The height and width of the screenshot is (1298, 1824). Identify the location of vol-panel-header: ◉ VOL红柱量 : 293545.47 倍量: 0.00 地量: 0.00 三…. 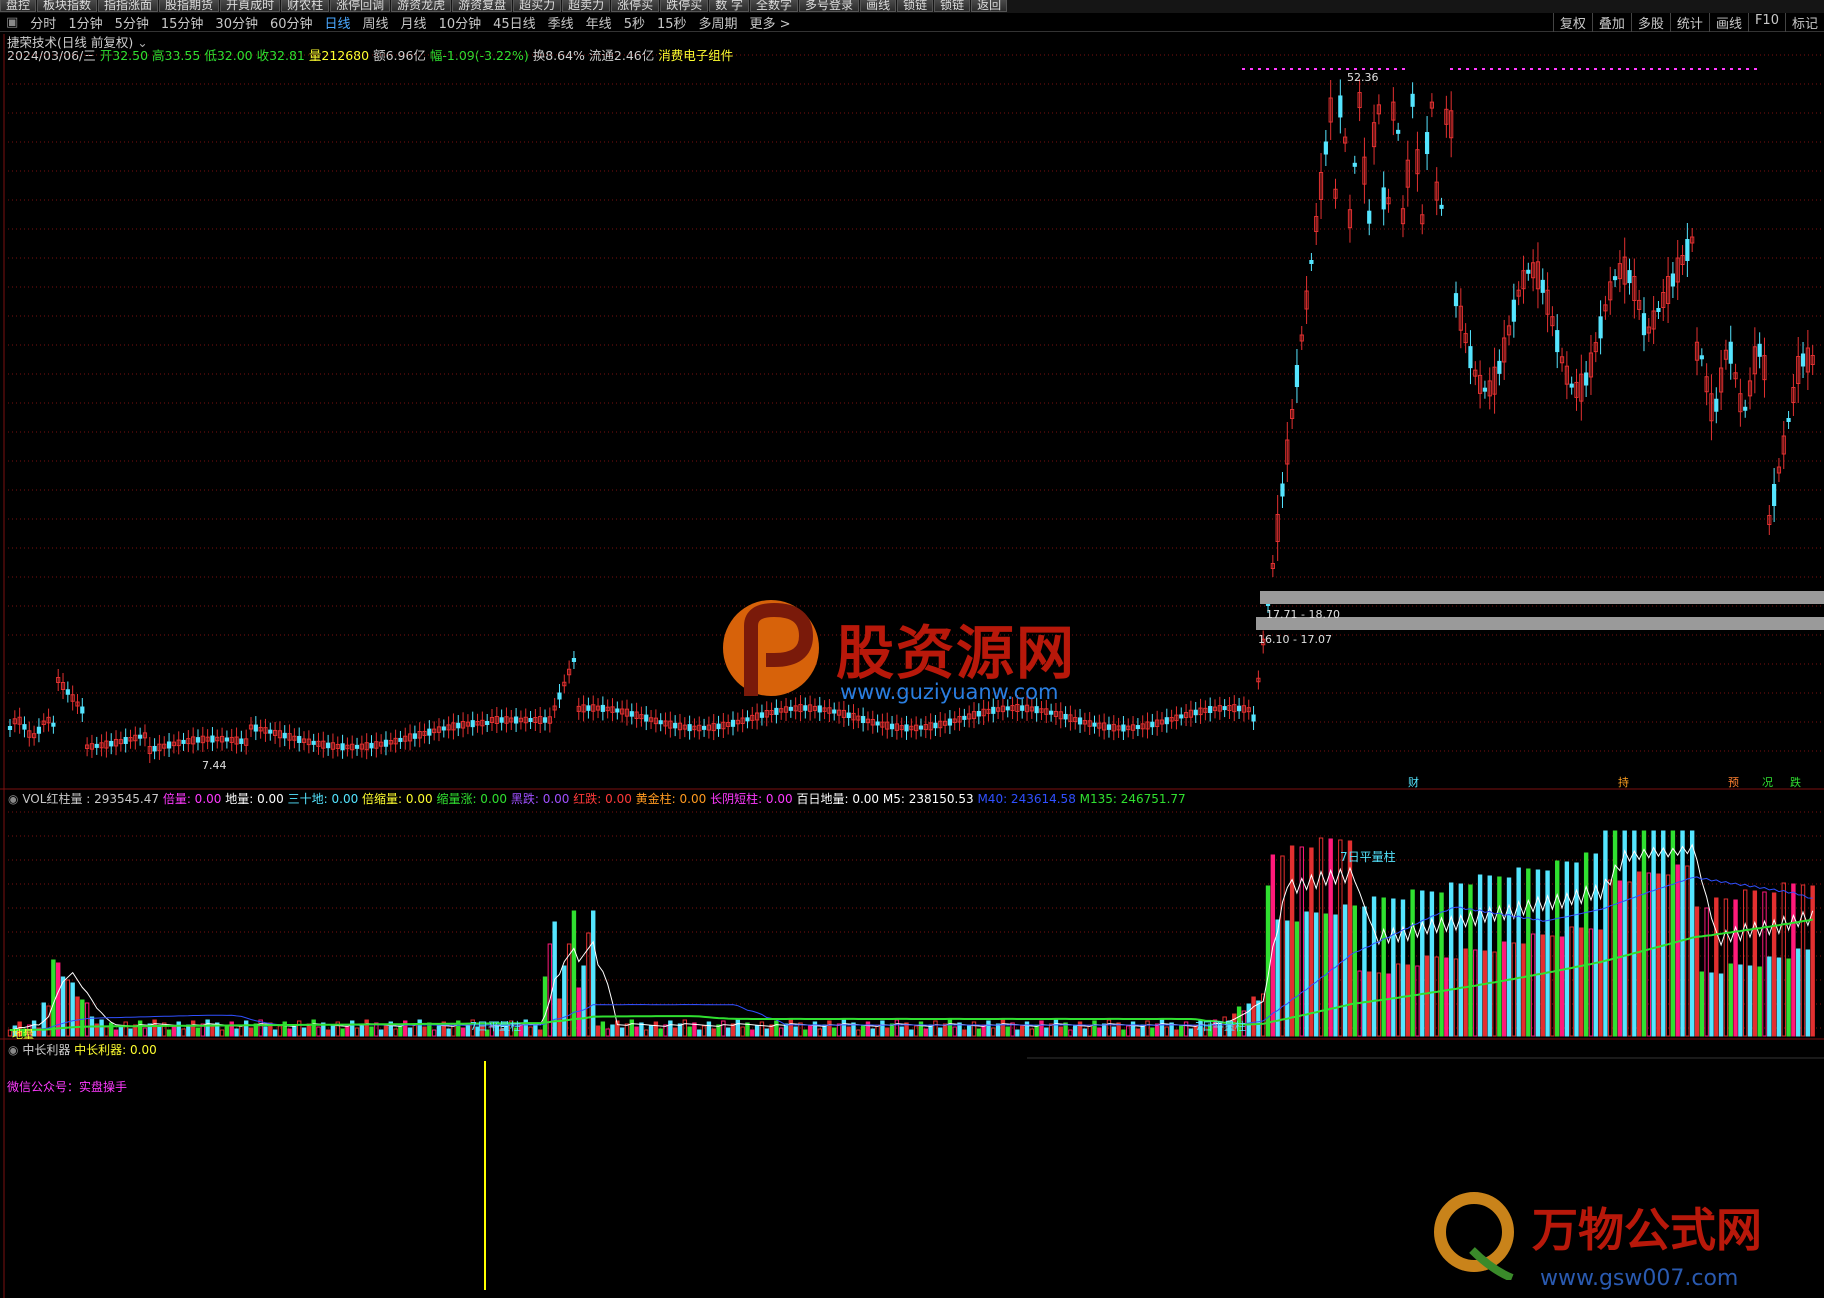
(912, 798).